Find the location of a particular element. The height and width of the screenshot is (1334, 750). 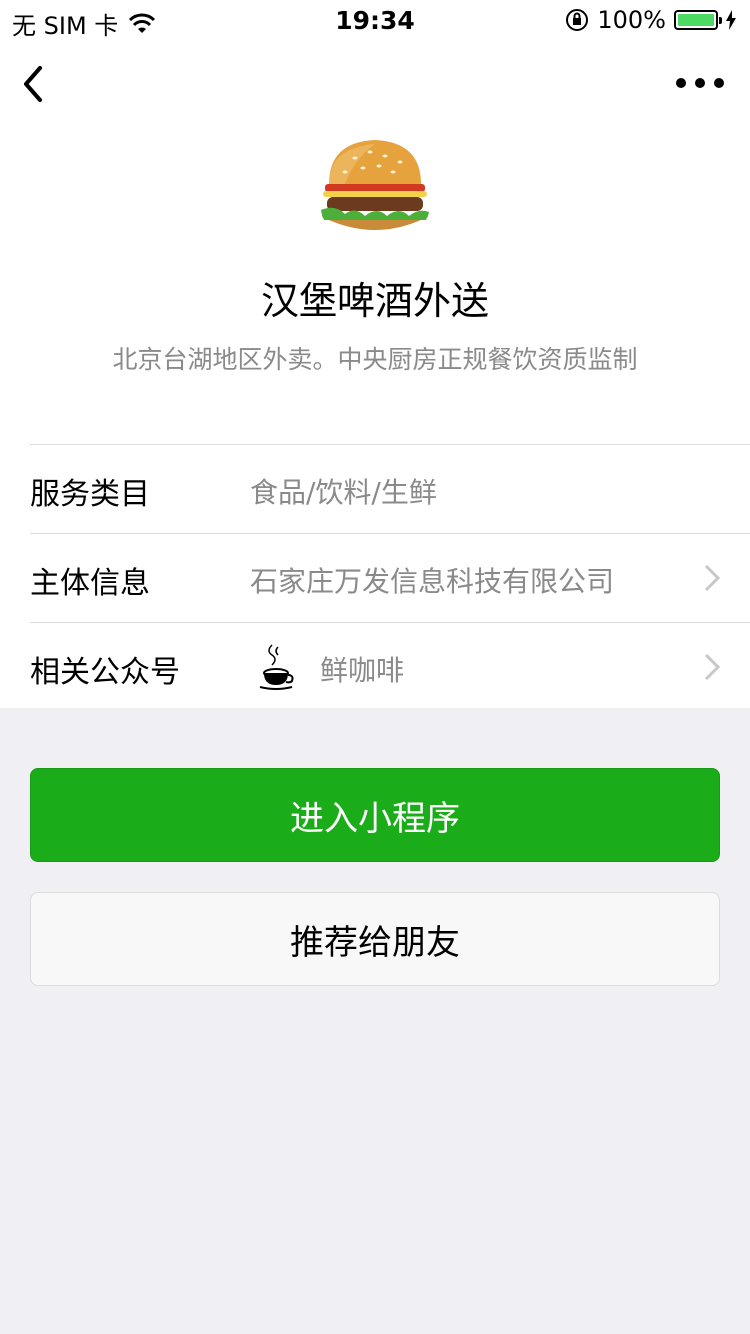

hamburger-avatar is located at coordinates (375, 188).